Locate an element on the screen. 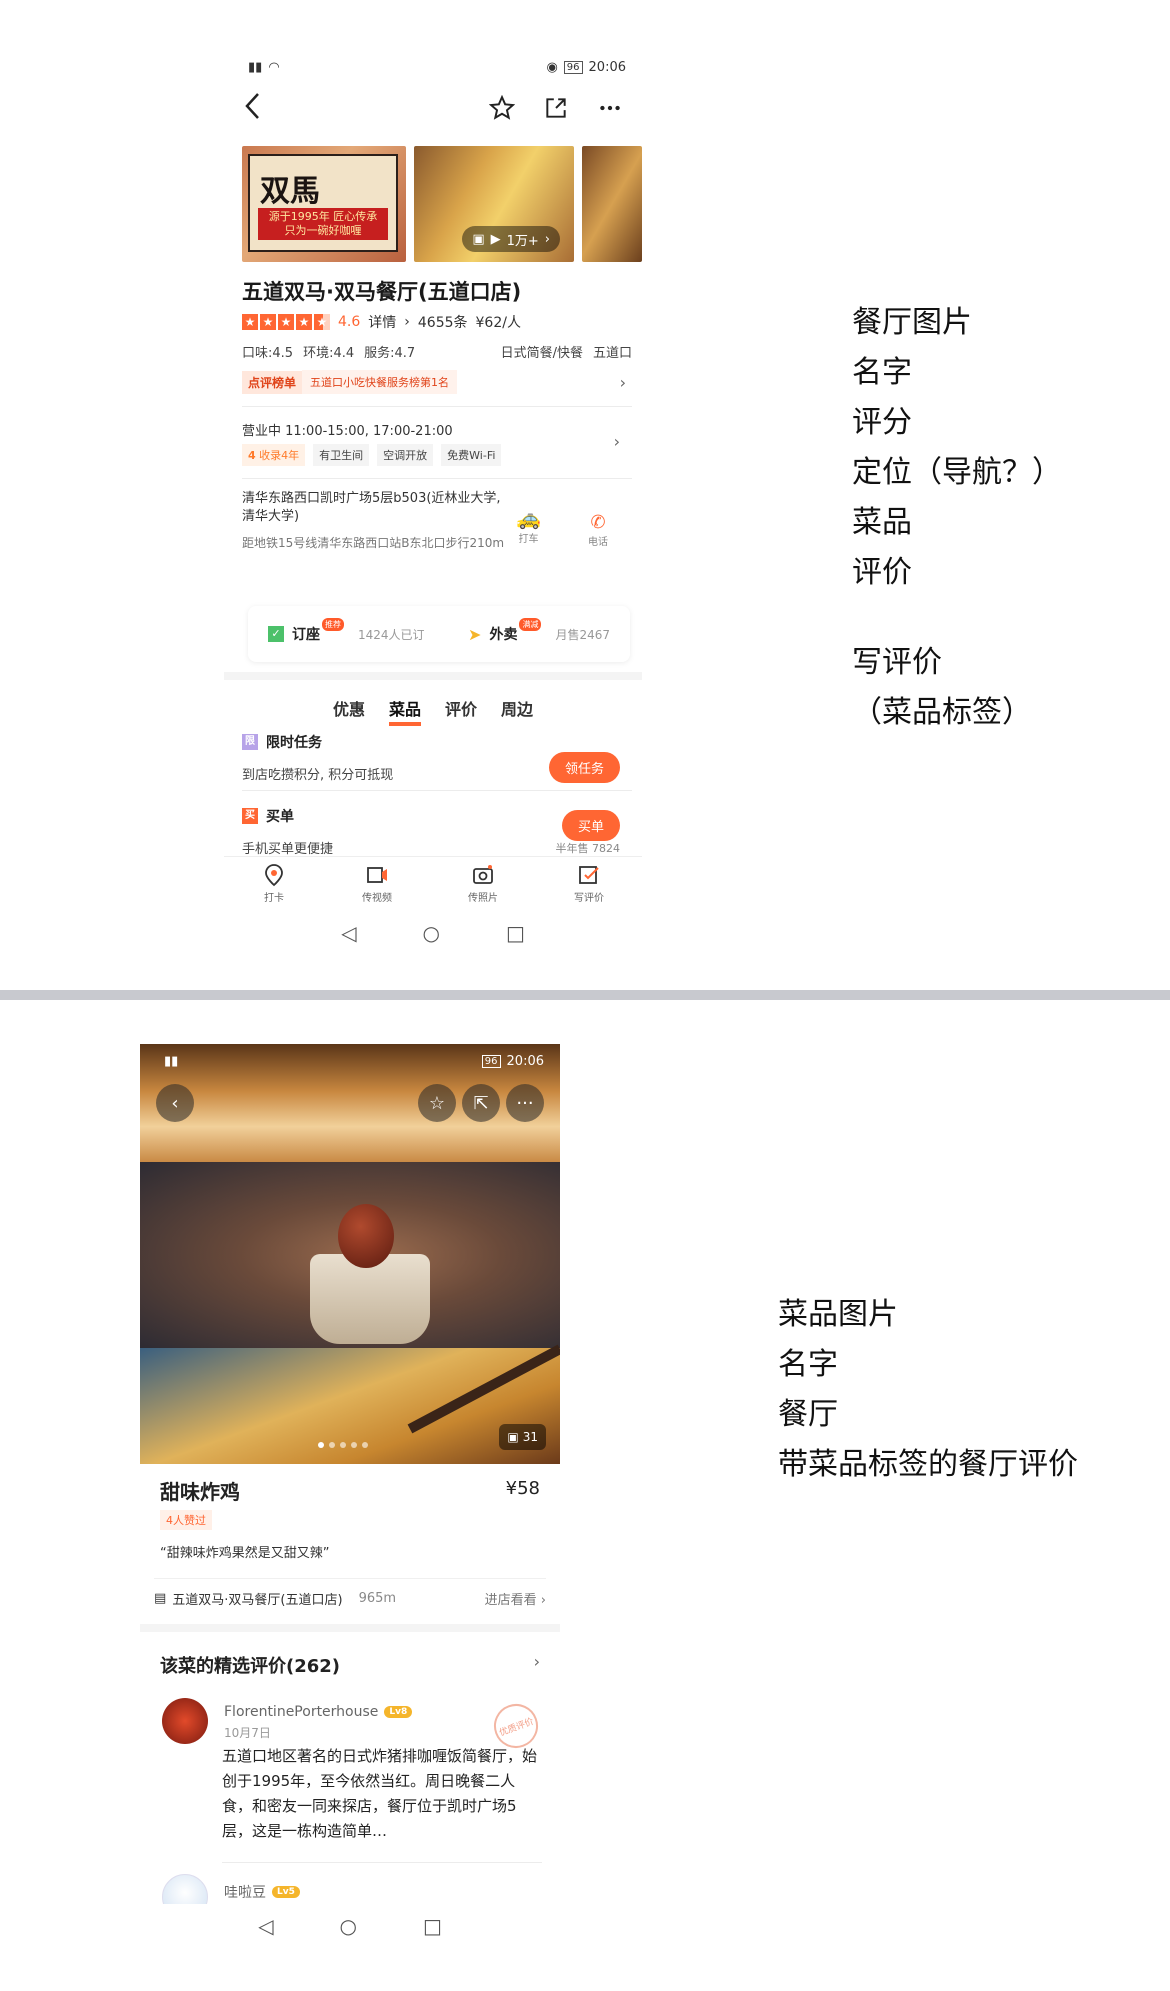 The width and height of the screenshot is (1170, 1991). restaurant-photo-gallery: 双馬 源于1995年 匠心传承 只为一碗好咖喱 ▣ ▶ 1万+ › is located at coordinates (442, 204).